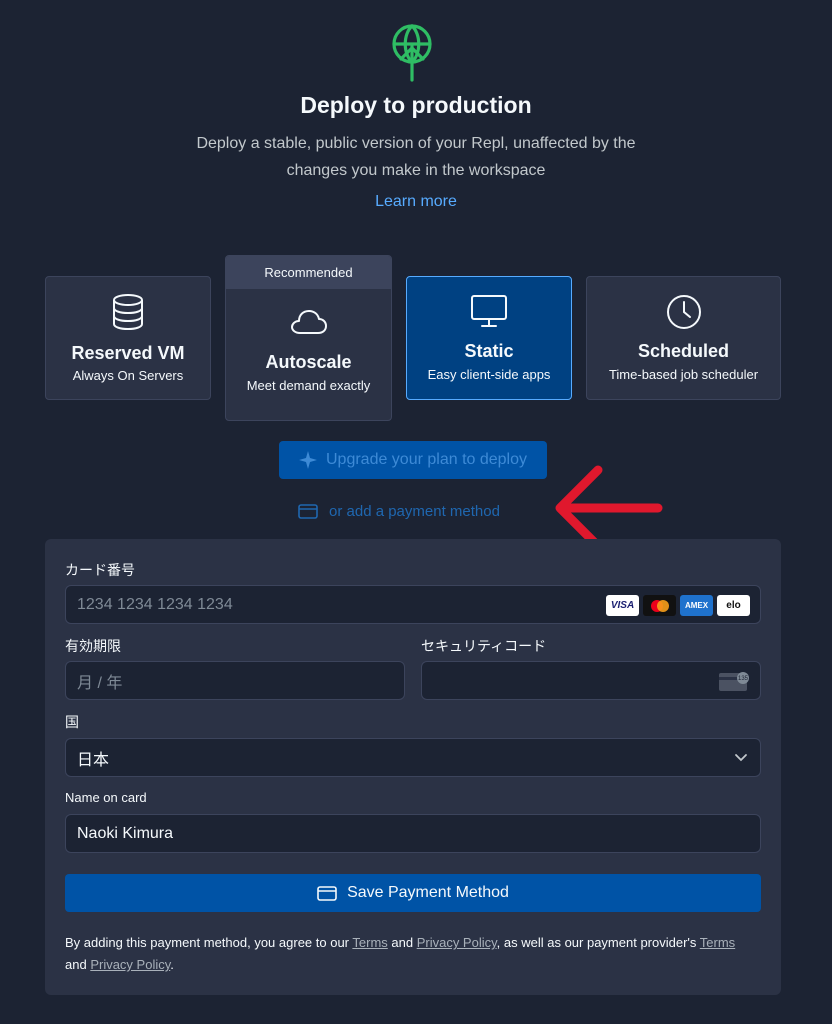  What do you see at coordinates (125, 833) in the screenshot?
I see `name-on-card-value: Naoki Kimura` at bounding box center [125, 833].